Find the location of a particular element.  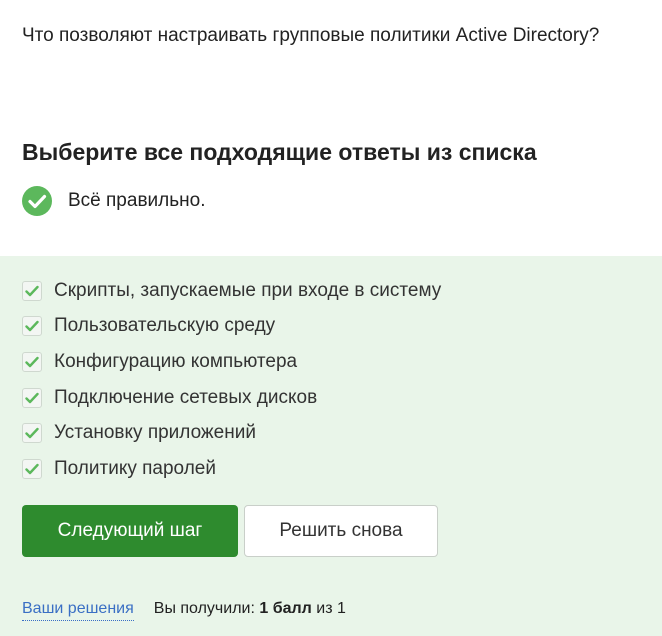

solve-again-button: Решить снова is located at coordinates (341, 531).